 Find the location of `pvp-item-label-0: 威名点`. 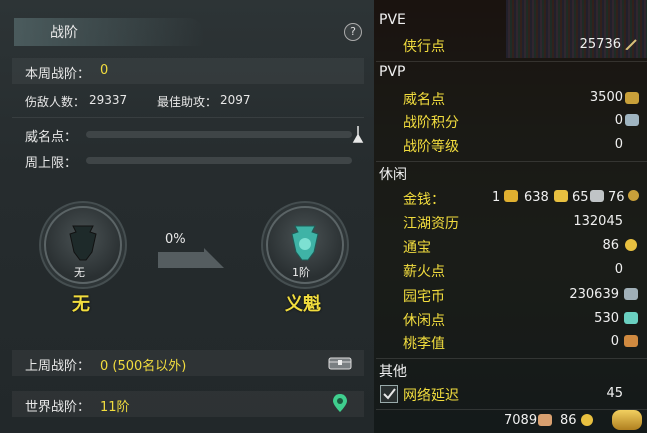

pvp-item-label-0: 威名点 is located at coordinates (424, 100).